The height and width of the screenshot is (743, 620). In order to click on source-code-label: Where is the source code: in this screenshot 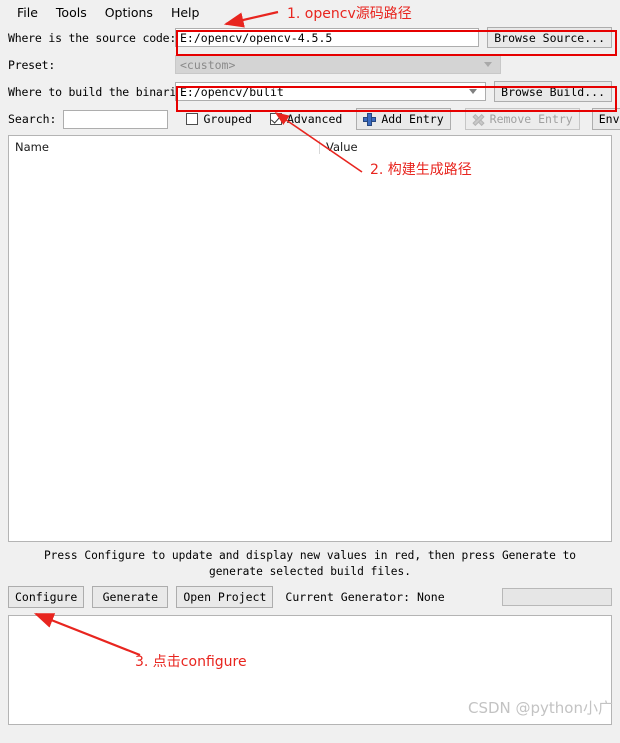, I will do `click(92, 37)`.